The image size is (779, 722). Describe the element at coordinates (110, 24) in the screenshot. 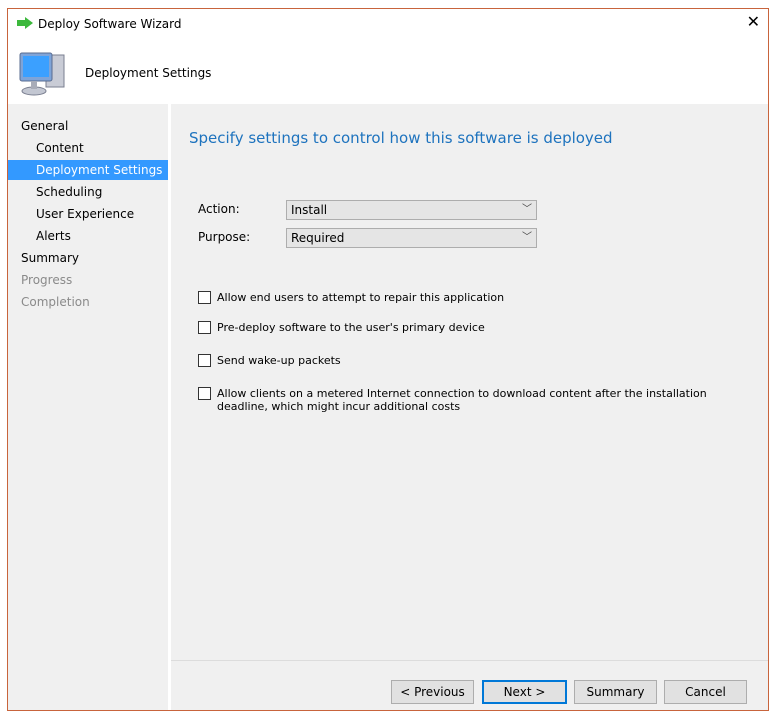

I see `window-title: Deploy Software Wizard` at that location.